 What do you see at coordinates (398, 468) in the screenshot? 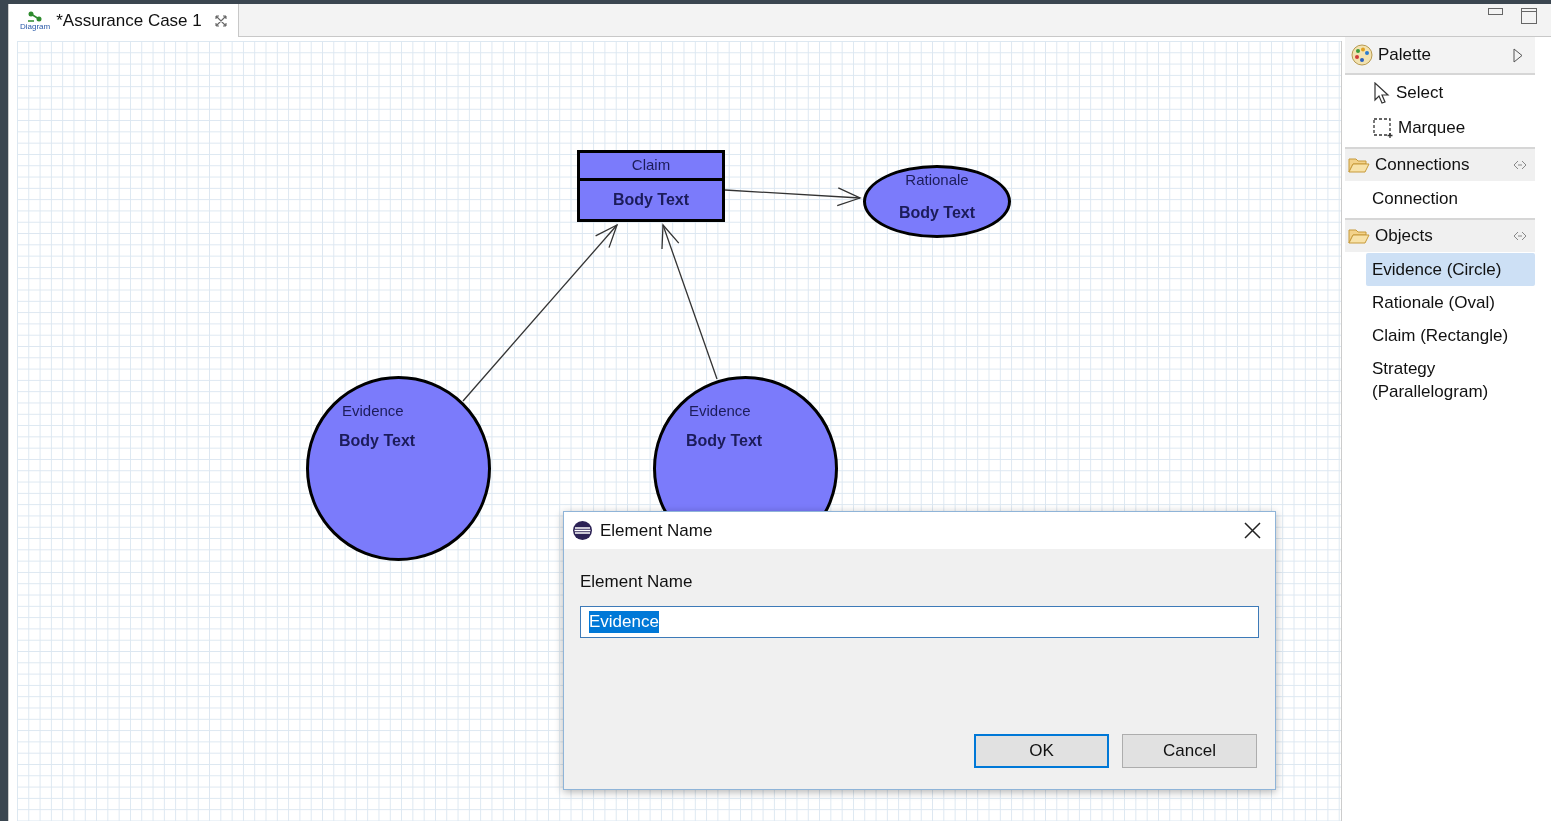
I see `evidence-node: Evidence Body Text` at bounding box center [398, 468].